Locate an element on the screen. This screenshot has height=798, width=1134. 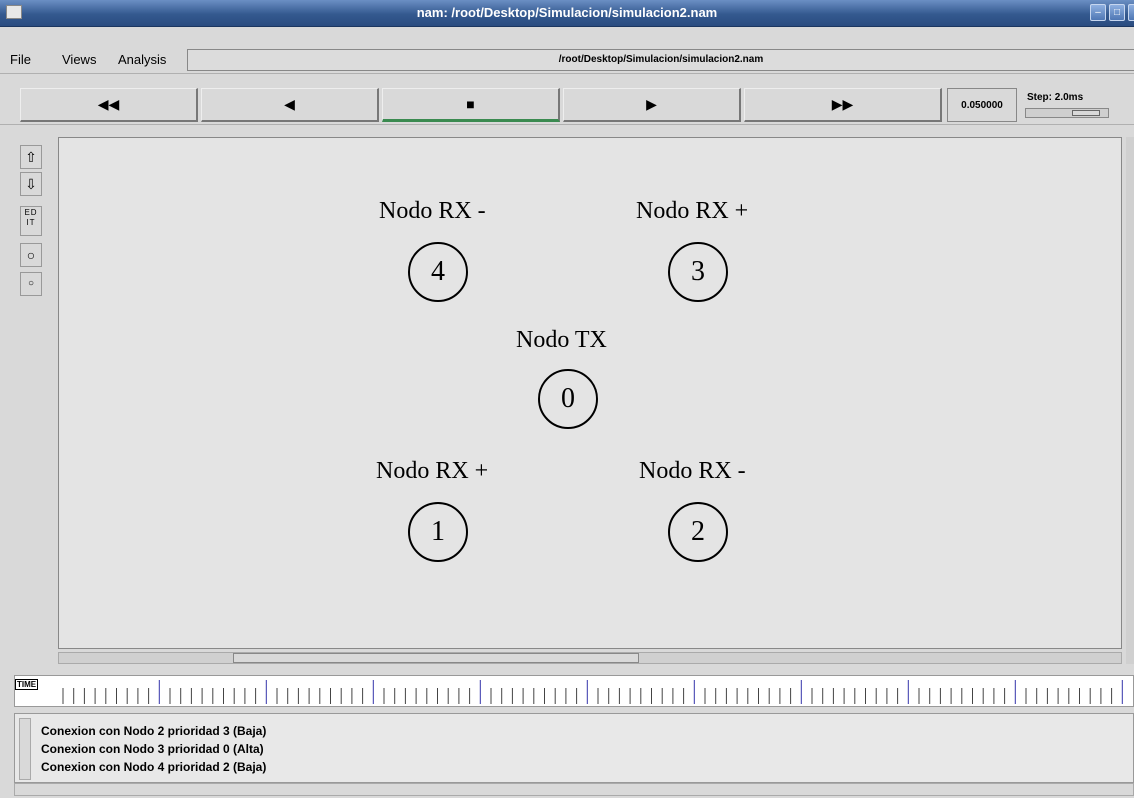
play-backward-icon: ◀ is located at coordinates (289, 104).